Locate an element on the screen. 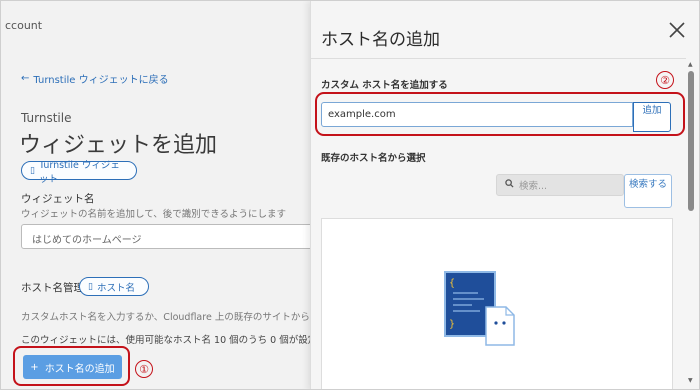 This screenshot has height=390, width=700. drawer-divider is located at coordinates (498, 58).